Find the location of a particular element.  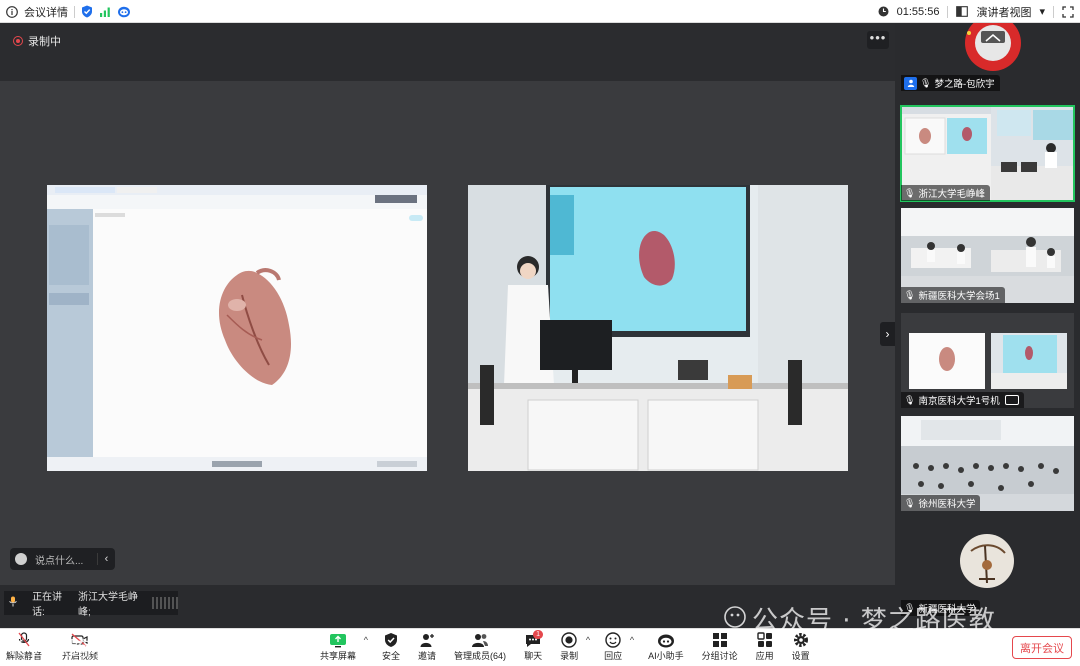

record-button: 录制 ^ is located at coordinates (575, 646).